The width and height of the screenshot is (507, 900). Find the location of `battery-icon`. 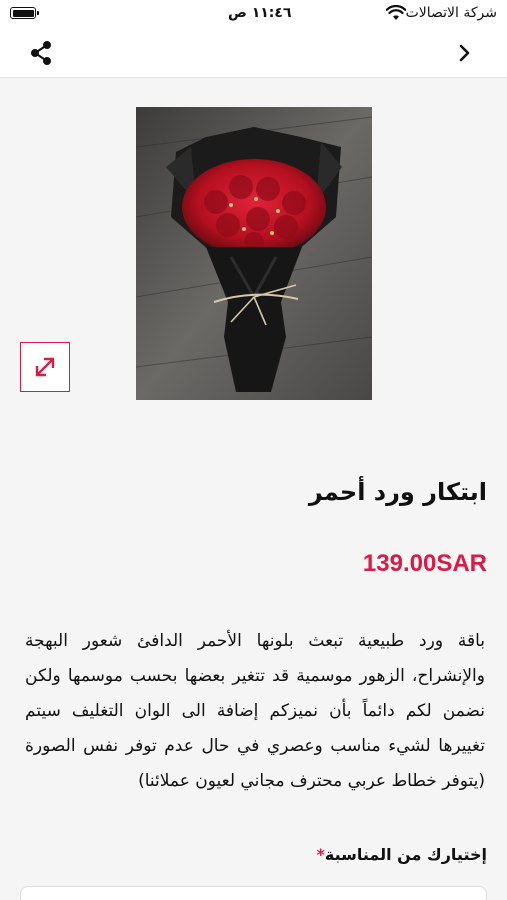

battery-icon is located at coordinates (24, 13).